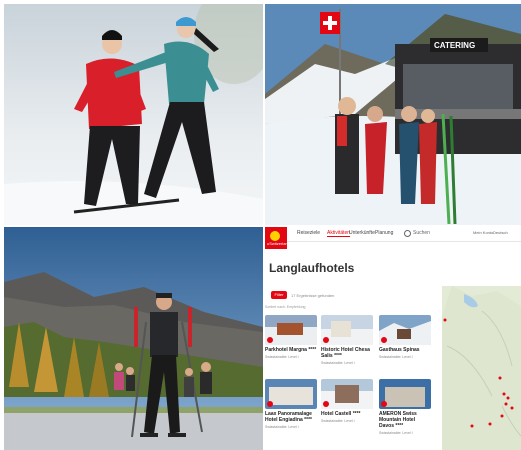 The width and height of the screenshot is (521, 450). I want to click on nav-item-accommodation: Unterkünfte, so click(362, 233).